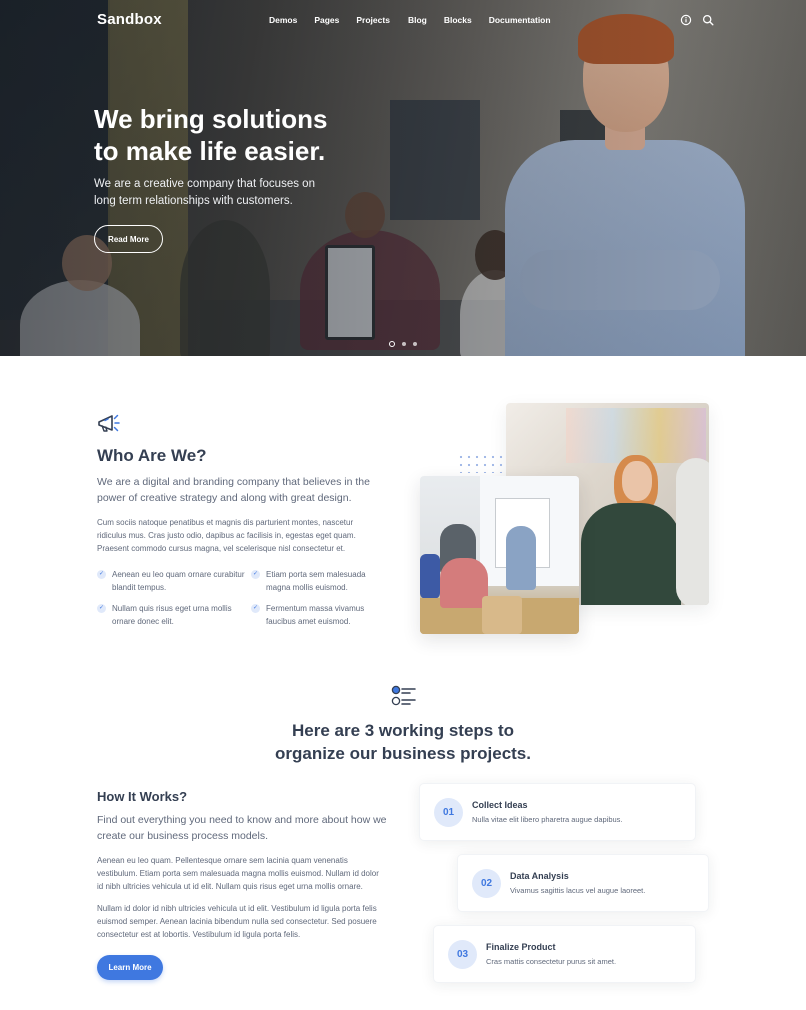 This screenshot has width=806, height=1010. I want to click on about-image-team, so click(499, 555).